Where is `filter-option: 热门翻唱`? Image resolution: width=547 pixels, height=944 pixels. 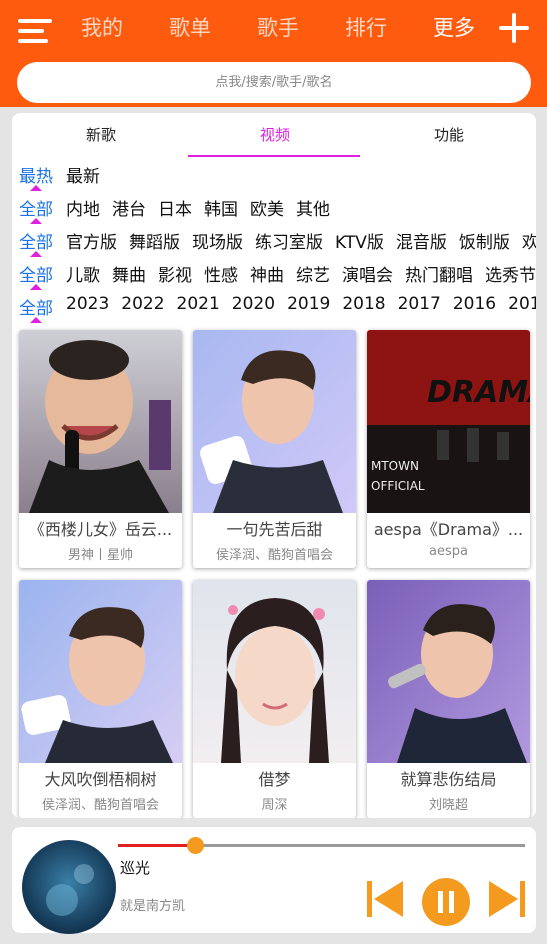 filter-option: 热门翻唱 is located at coordinates (439, 276).